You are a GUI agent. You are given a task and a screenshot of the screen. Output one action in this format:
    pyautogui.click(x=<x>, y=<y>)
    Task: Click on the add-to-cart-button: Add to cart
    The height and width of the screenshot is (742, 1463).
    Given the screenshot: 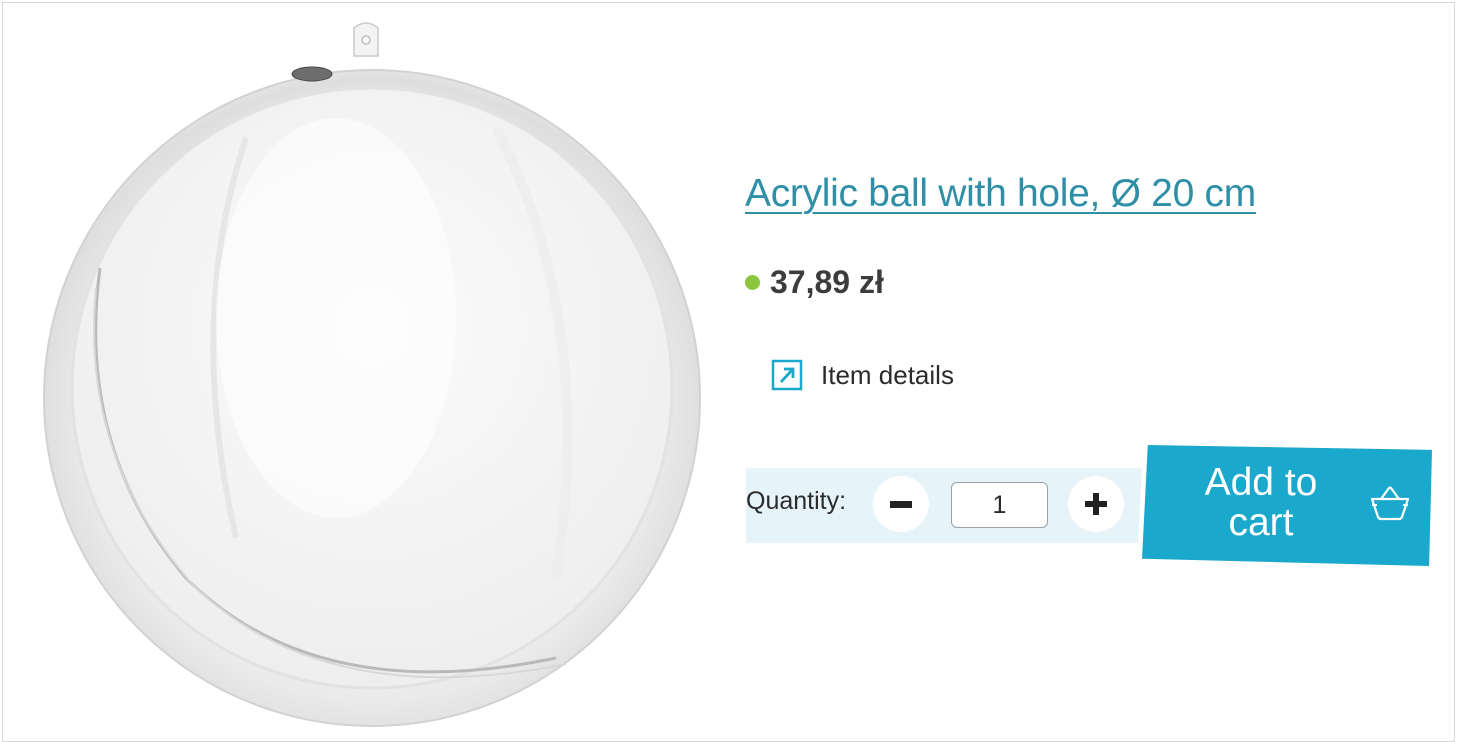 What is the action you would take?
    pyautogui.click(x=1287, y=505)
    